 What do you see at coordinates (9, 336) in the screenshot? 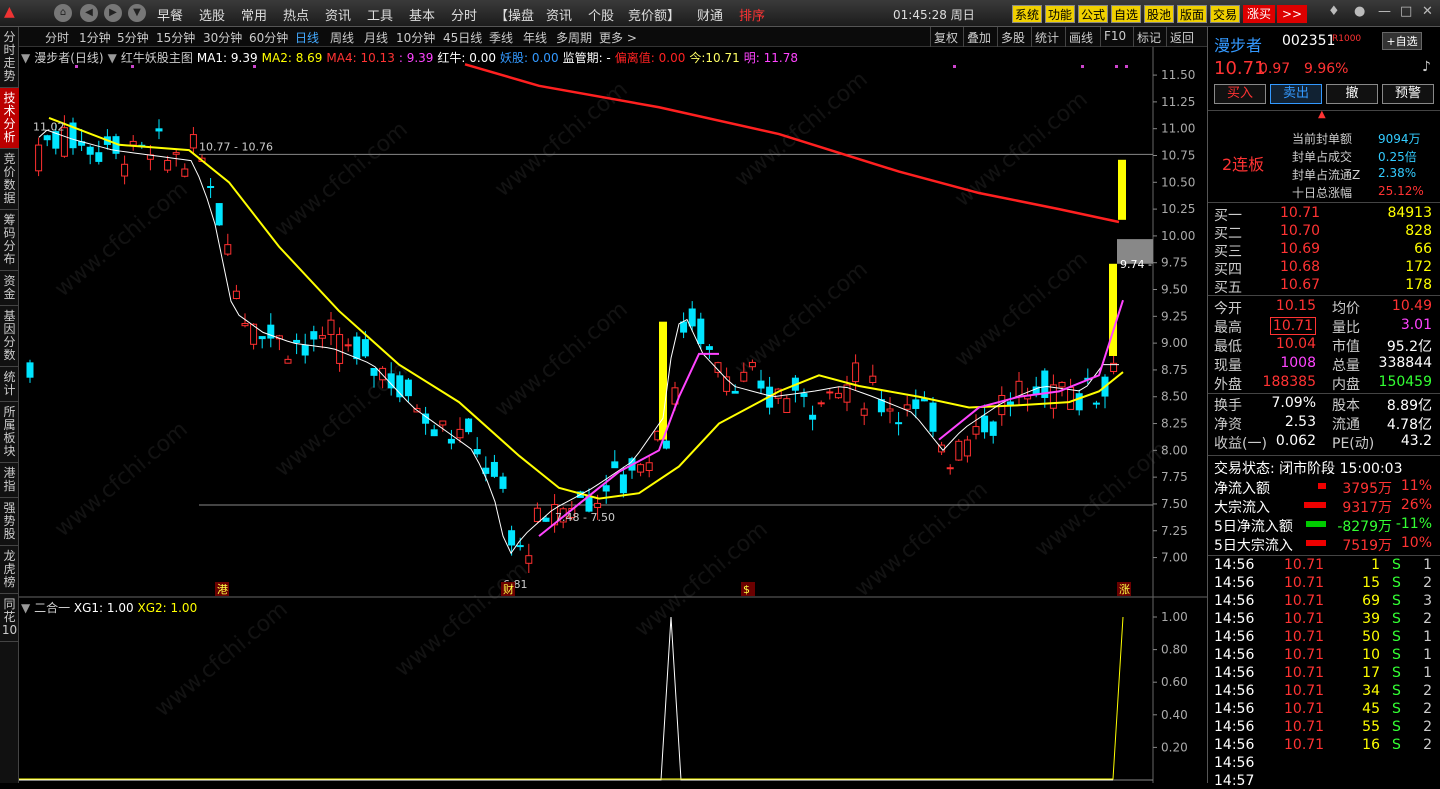
I see `left-tab-5: 基因分数` at bounding box center [9, 336].